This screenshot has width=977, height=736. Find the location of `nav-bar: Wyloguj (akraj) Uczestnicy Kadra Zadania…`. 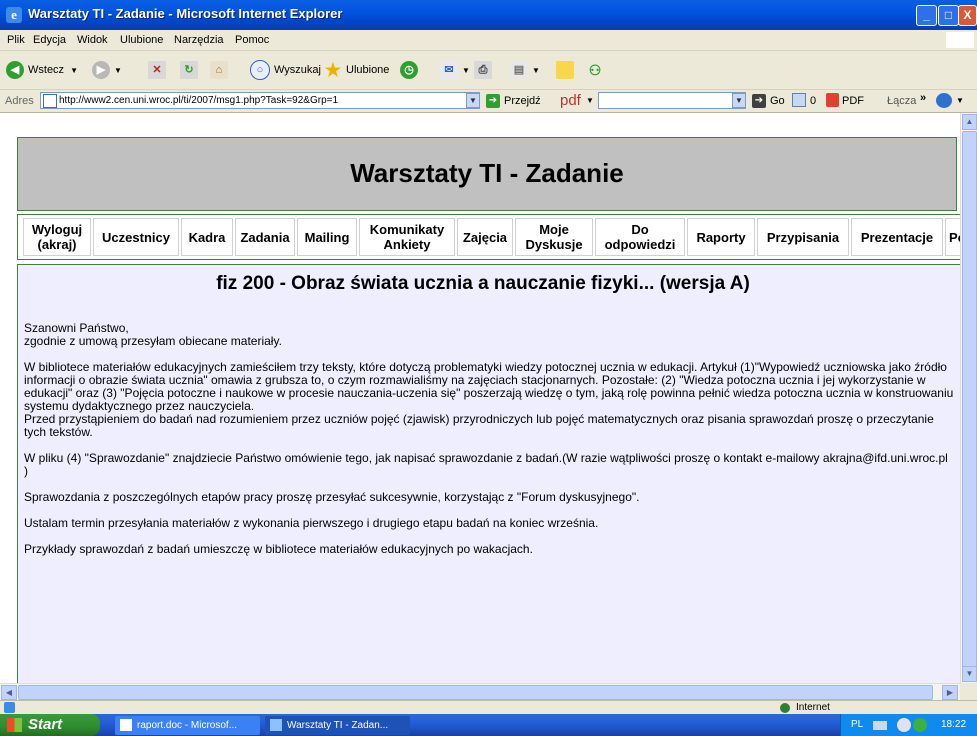

nav-bar: Wyloguj (akraj) Uczestnicy Kadra Zadania… is located at coordinates (488, 237).